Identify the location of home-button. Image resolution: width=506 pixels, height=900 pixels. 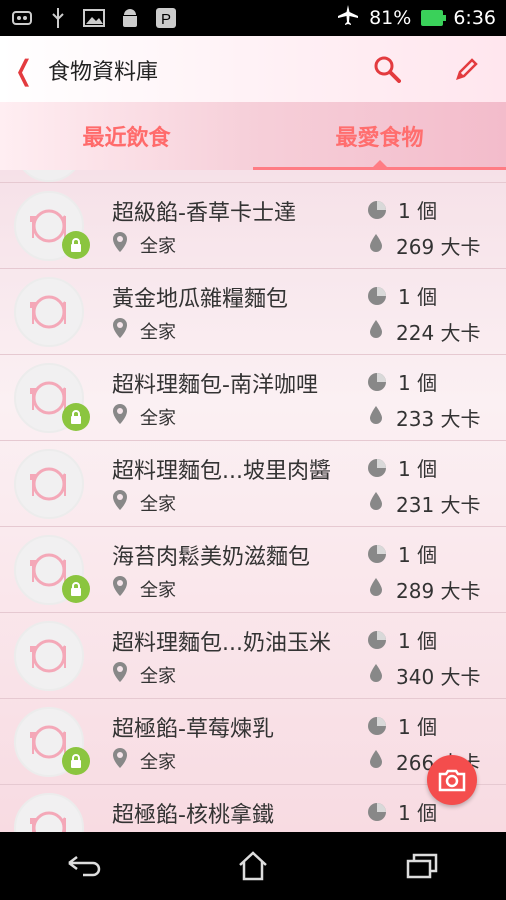
(253, 866).